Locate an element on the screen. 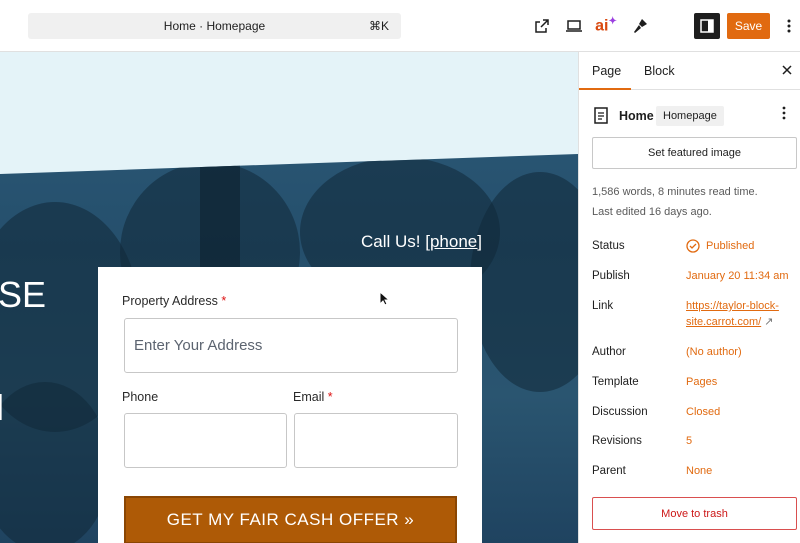 This screenshot has height=543, width=800. sidebar-panel-icon is located at coordinates (707, 26).